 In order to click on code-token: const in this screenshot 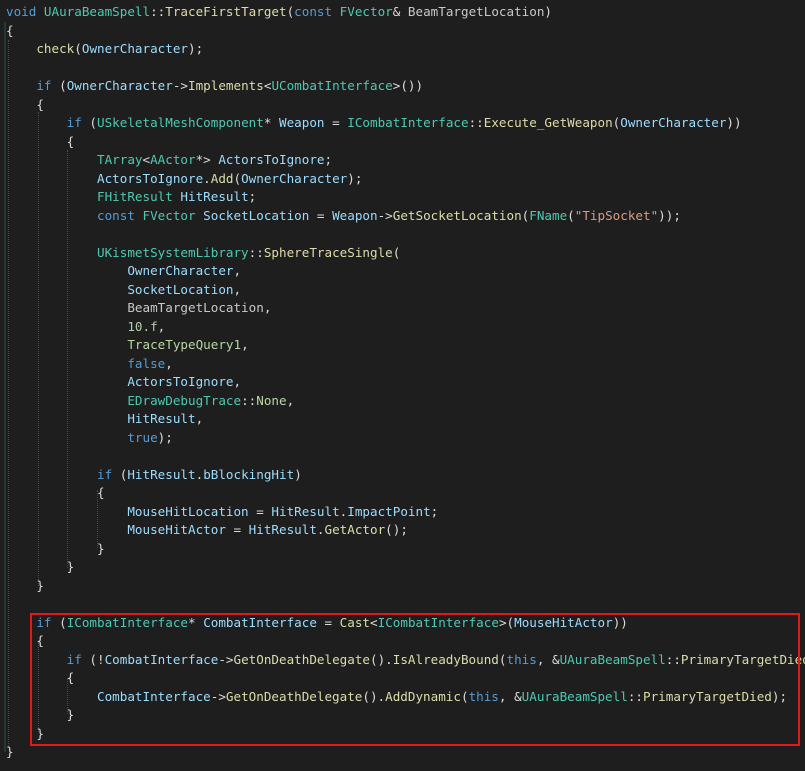, I will do `click(317, 11)`.